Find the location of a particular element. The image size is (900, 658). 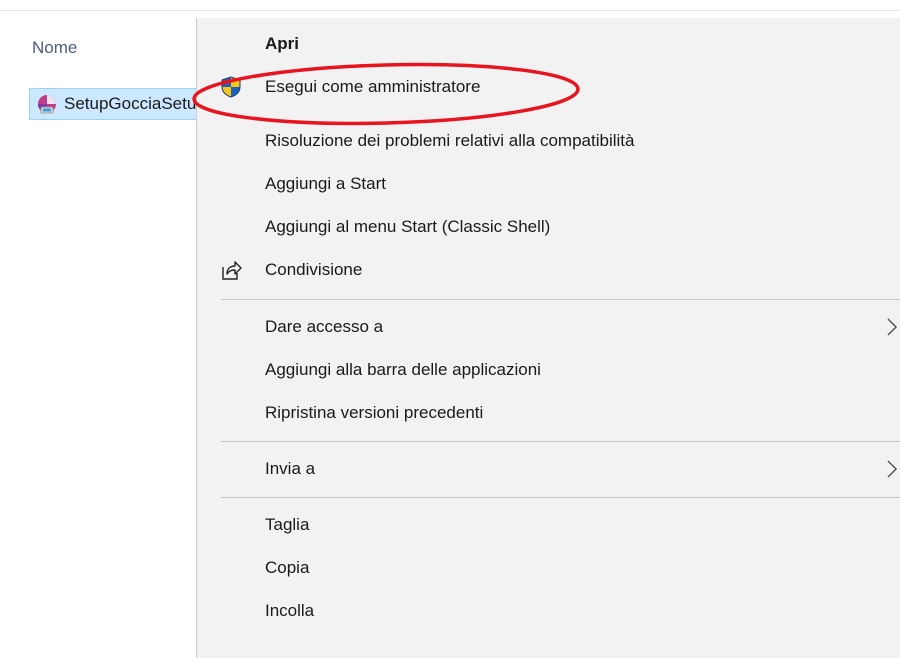

menu-item-label: Taglia is located at coordinates (287, 524).